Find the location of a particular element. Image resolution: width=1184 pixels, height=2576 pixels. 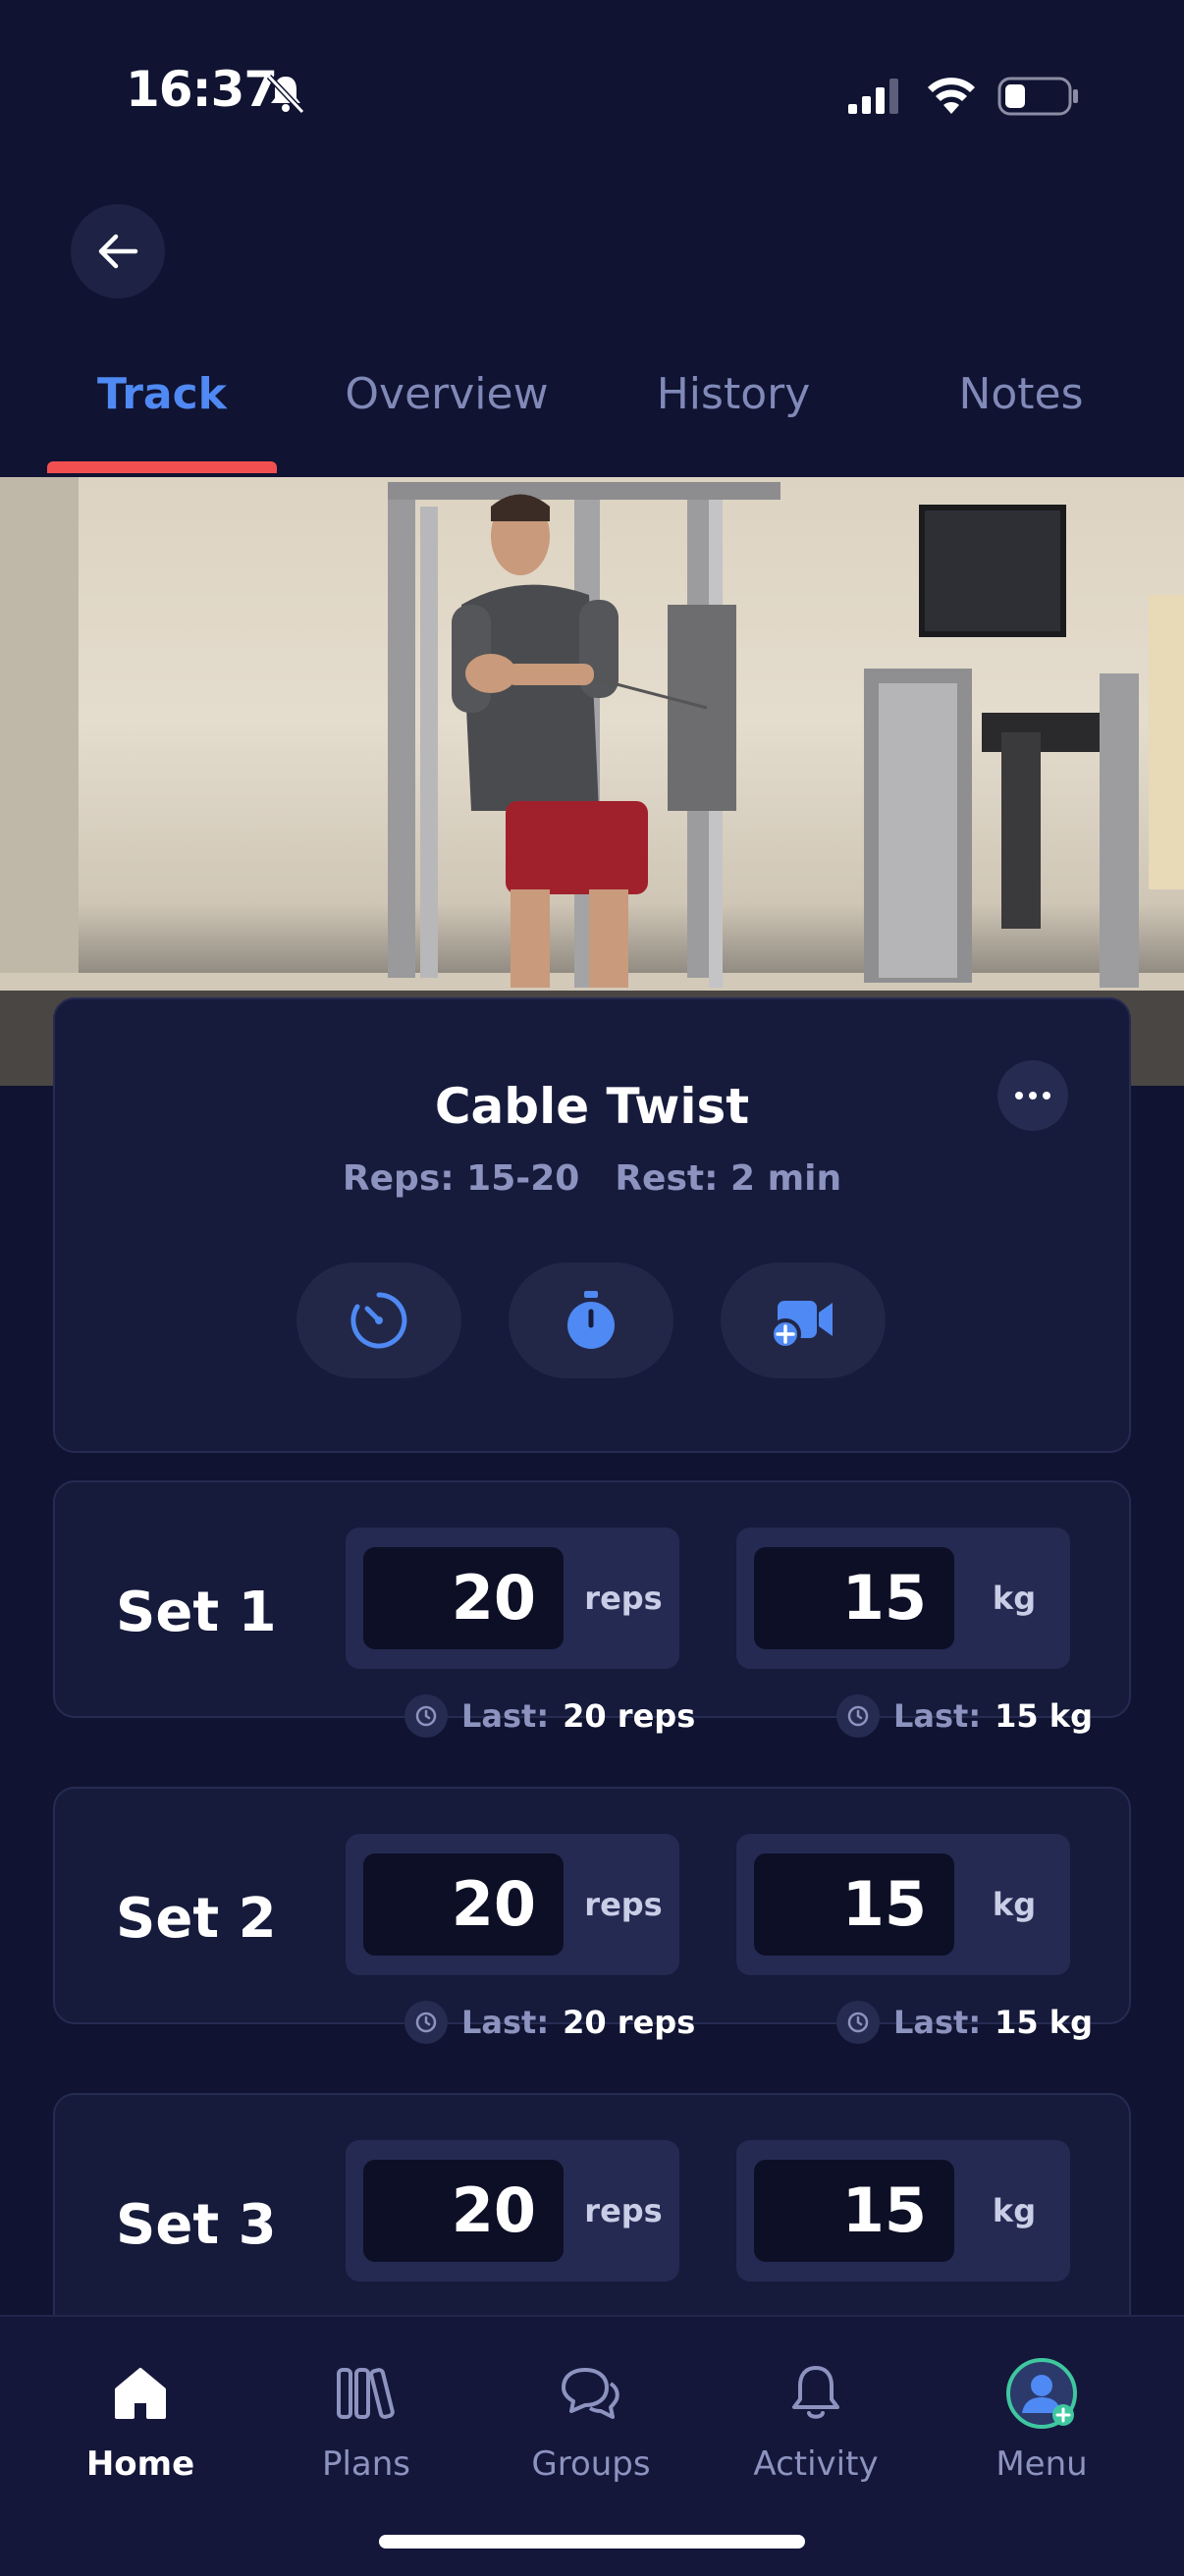

stopwatch-button is located at coordinates (591, 1320).